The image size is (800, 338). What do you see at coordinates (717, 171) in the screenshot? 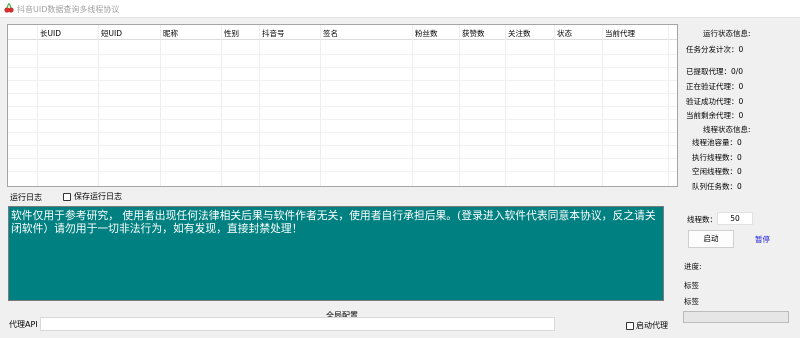
I see `idle-threads: 空闲线程数：0` at bounding box center [717, 171].